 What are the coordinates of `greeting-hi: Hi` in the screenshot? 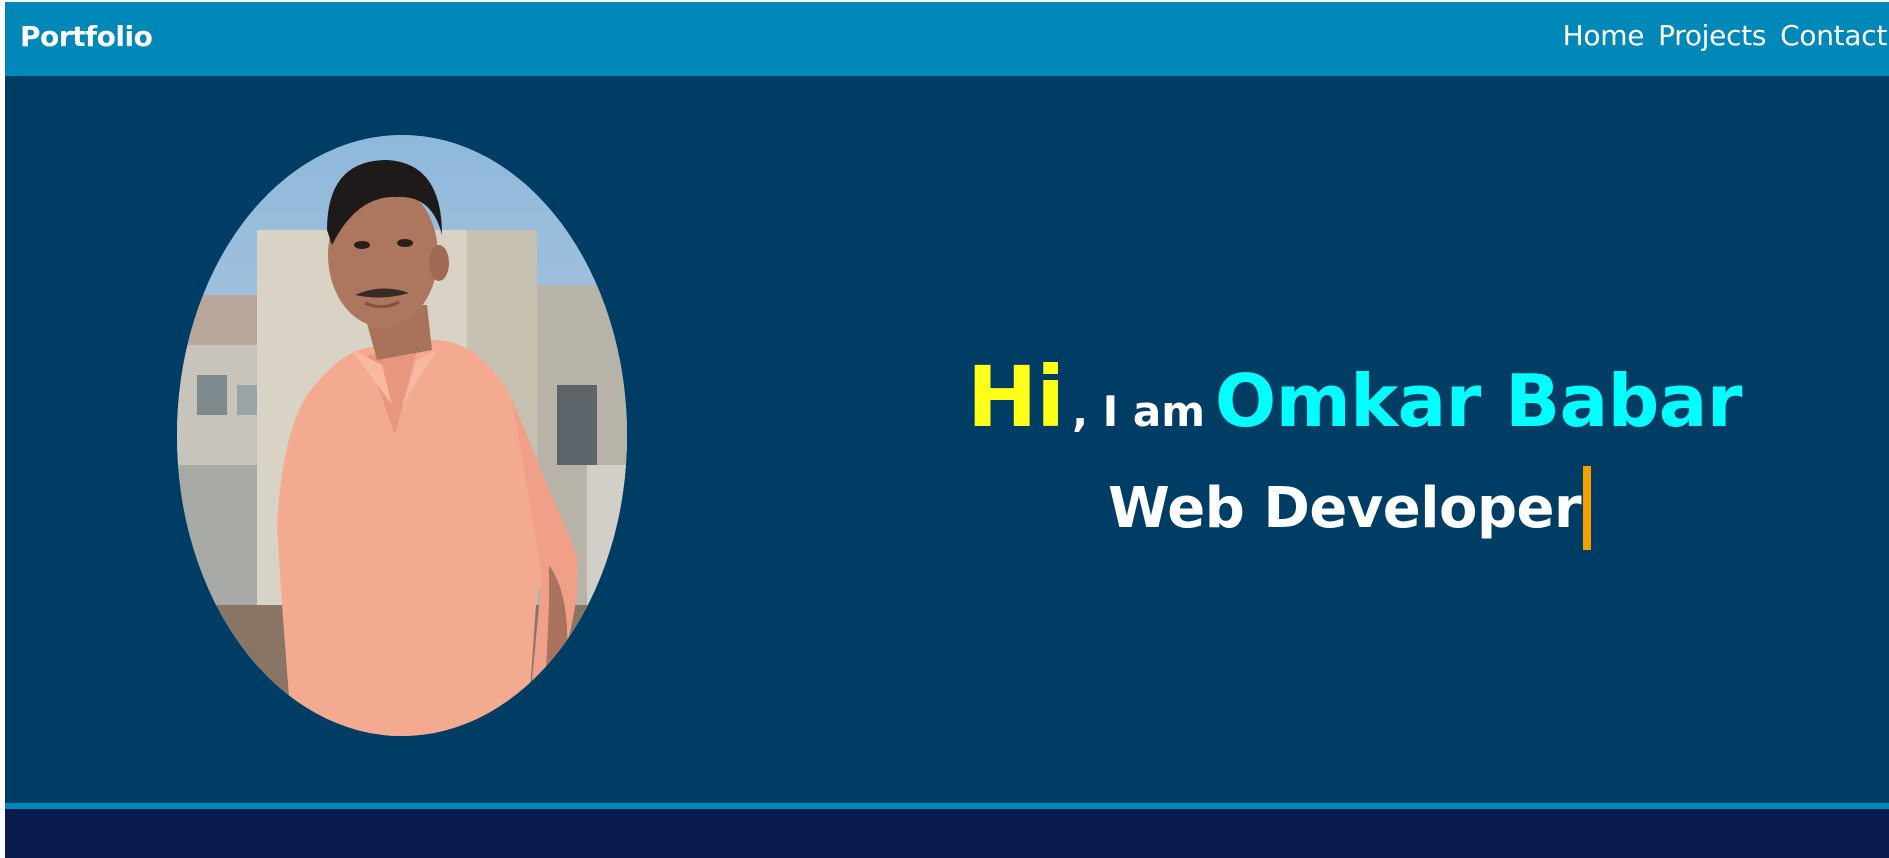 It's located at (1016, 397).